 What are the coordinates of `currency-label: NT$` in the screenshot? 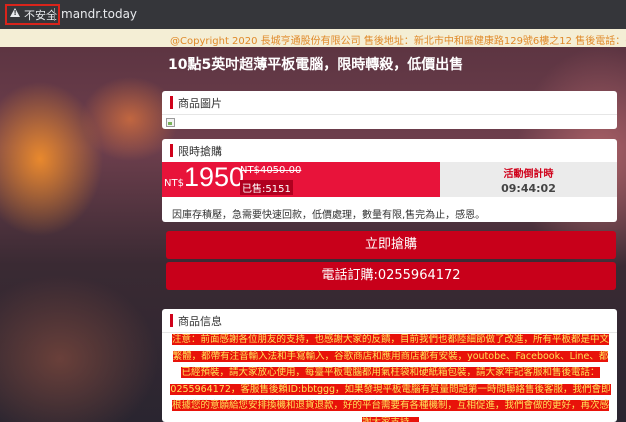 It's located at (174, 183).